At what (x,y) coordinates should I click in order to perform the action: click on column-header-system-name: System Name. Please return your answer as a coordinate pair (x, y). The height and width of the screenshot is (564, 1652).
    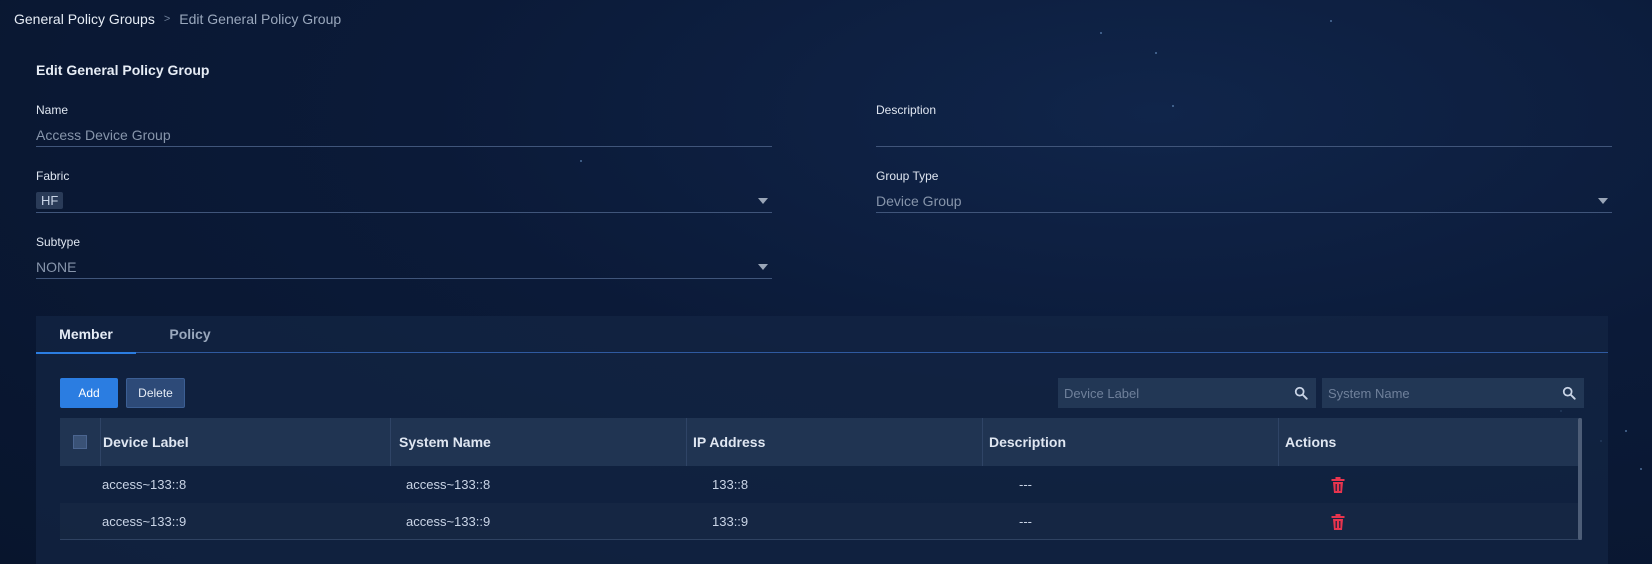
    Looking at the image, I should click on (538, 442).